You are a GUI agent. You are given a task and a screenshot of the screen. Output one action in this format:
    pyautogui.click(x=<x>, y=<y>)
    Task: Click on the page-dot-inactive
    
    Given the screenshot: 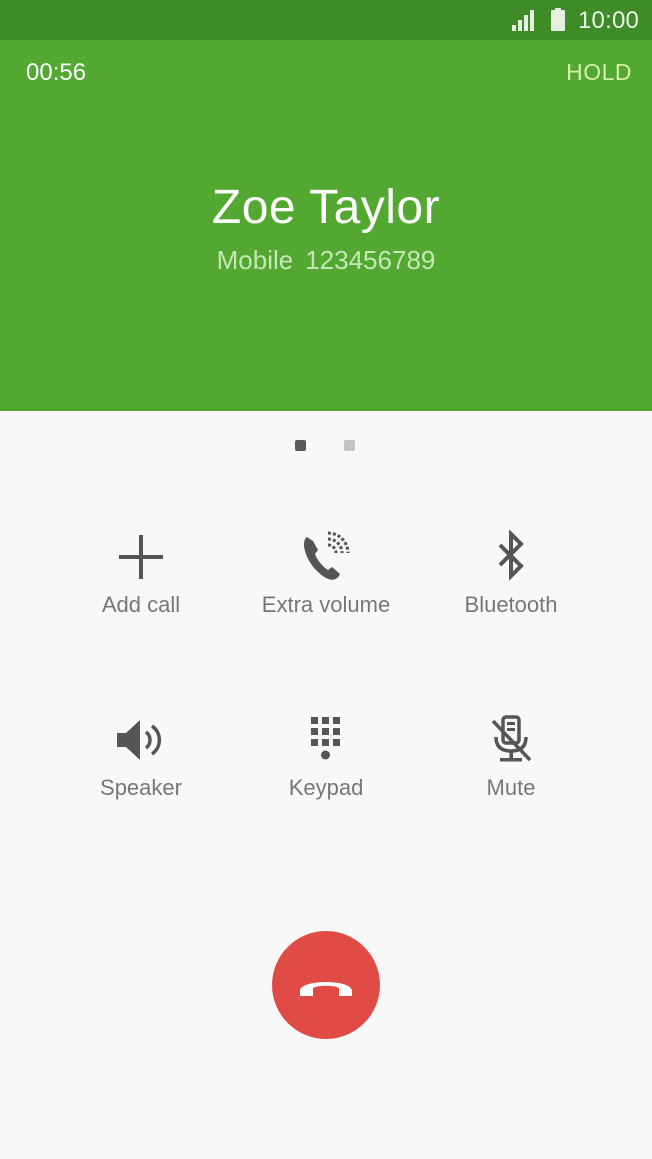 What is the action you would take?
    pyautogui.click(x=349, y=445)
    